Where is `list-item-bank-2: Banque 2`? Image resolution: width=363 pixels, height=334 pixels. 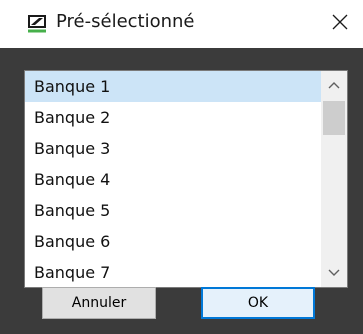 list-item-bank-2: Banque 2 is located at coordinates (173, 117).